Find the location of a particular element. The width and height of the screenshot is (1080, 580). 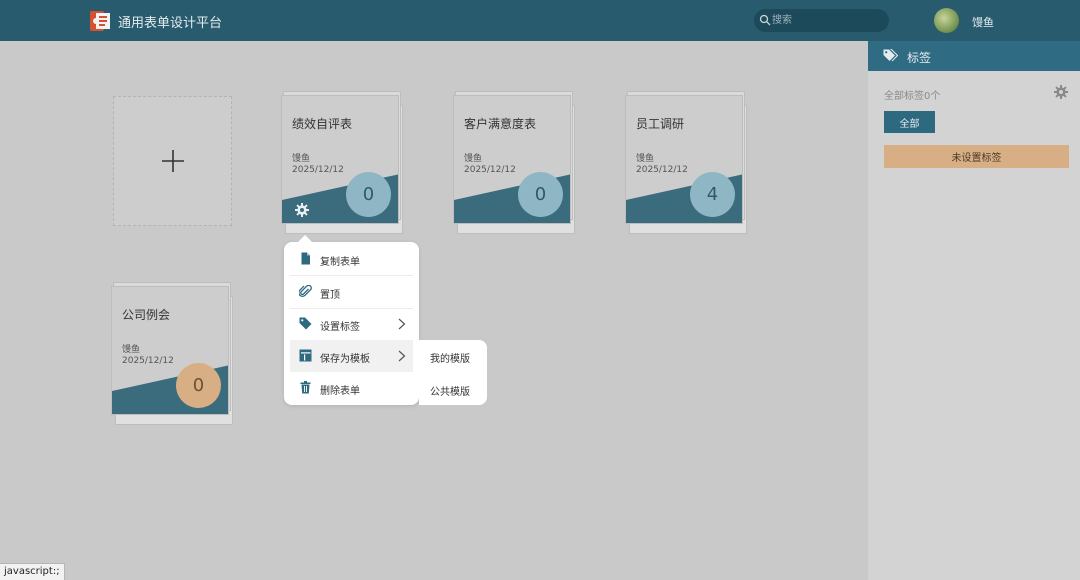

menu-item-pin: 置顶 is located at coordinates (351, 292).